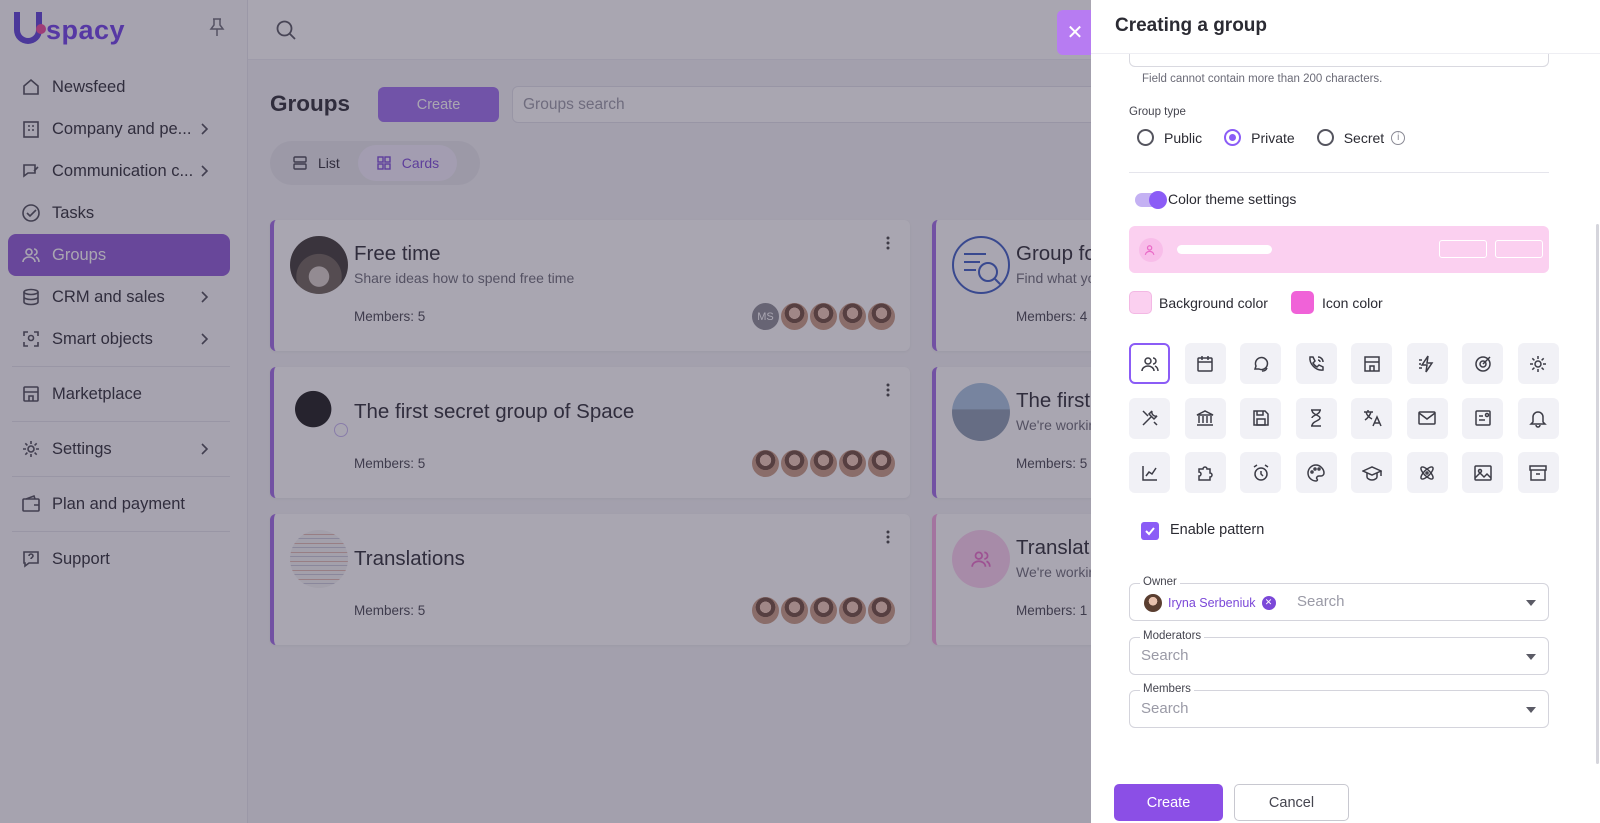 This screenshot has height=823, width=1600. What do you see at coordinates (1371, 363) in the screenshot?
I see `building-icon` at bounding box center [1371, 363].